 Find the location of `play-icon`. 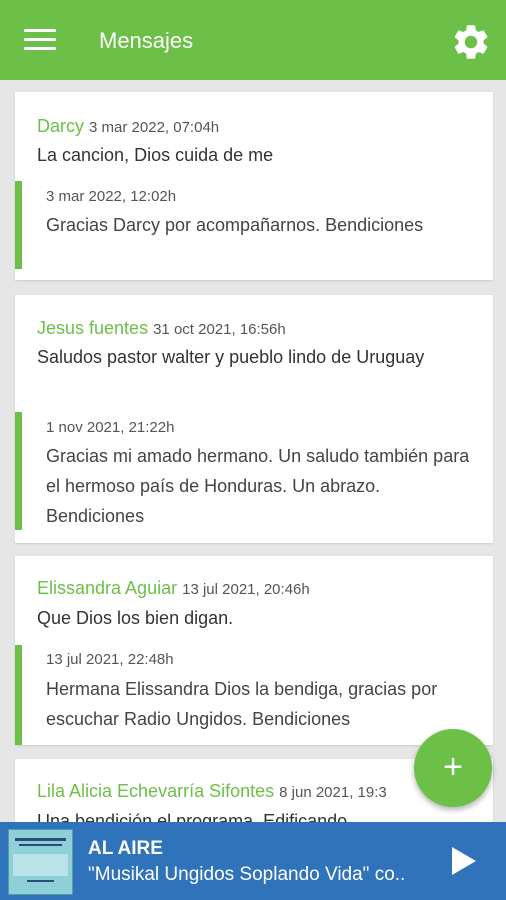

play-icon is located at coordinates (464, 861).